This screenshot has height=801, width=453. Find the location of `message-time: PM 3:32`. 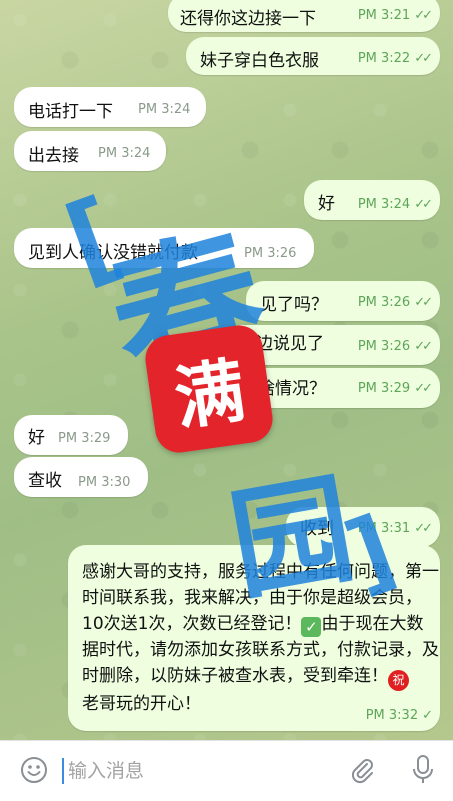

message-time: PM 3:32 is located at coordinates (392, 715).